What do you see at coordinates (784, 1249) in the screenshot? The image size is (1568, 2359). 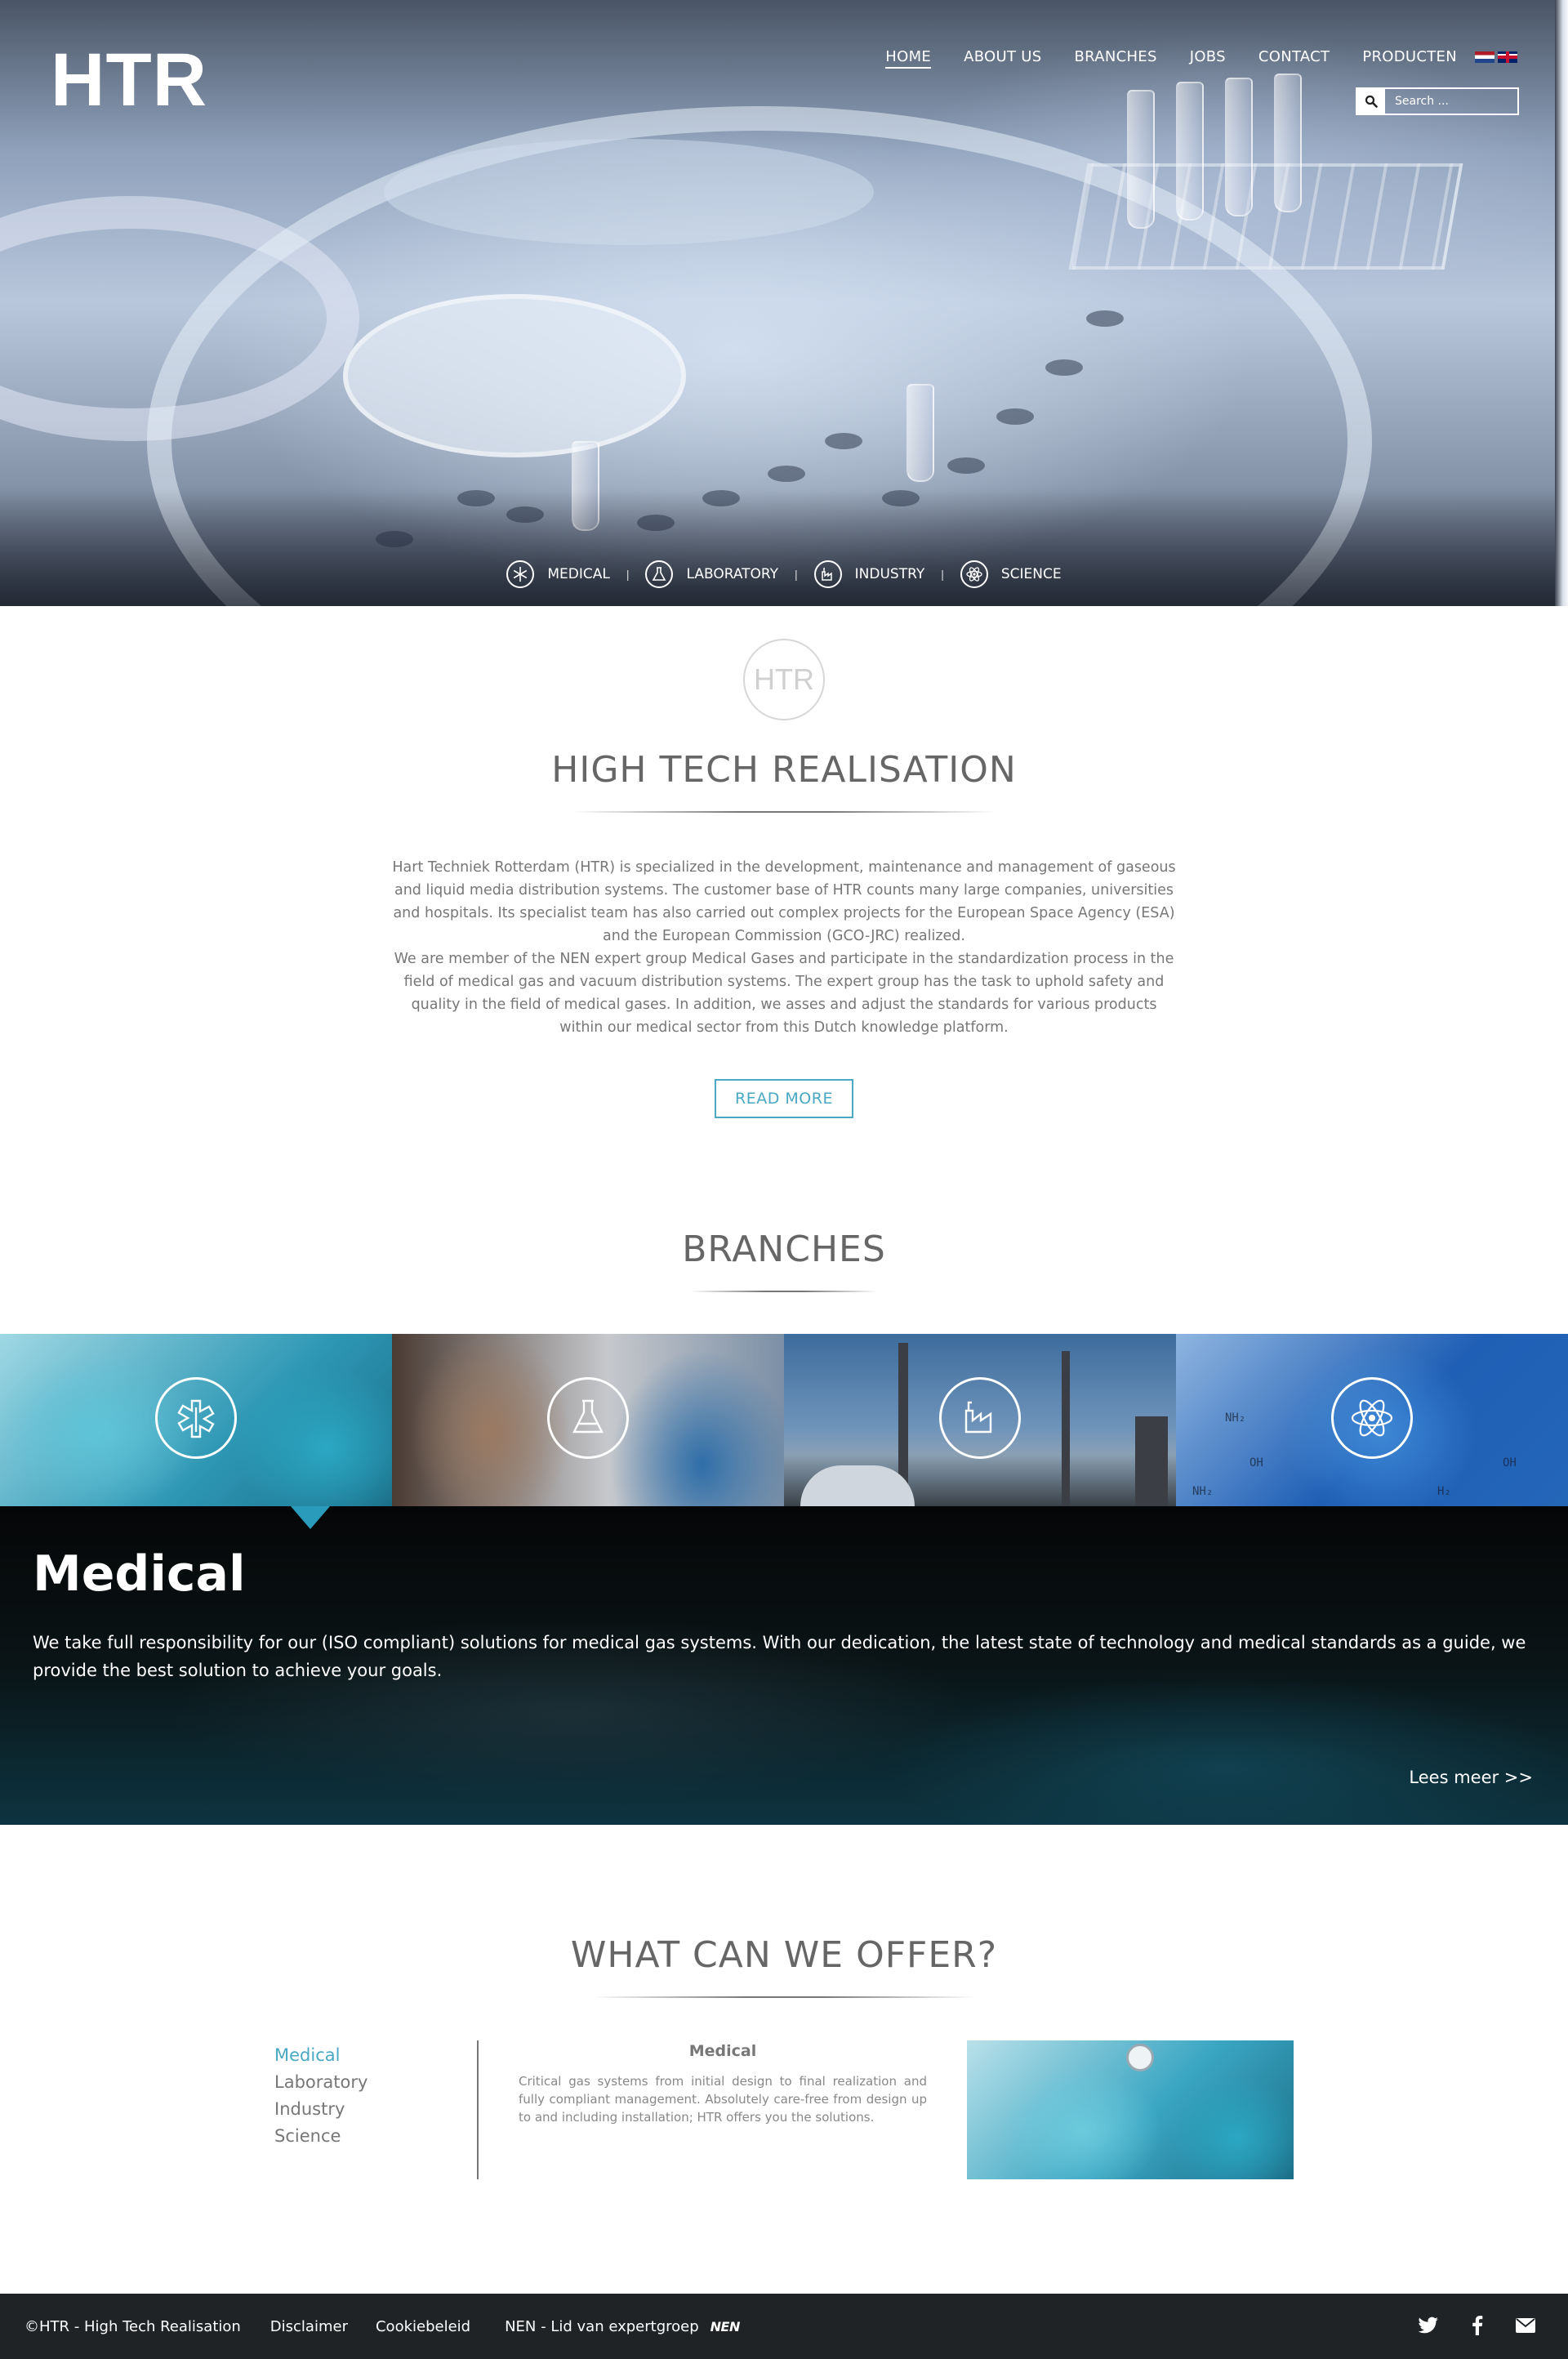 I see `branches-title: BRANCHES` at bounding box center [784, 1249].